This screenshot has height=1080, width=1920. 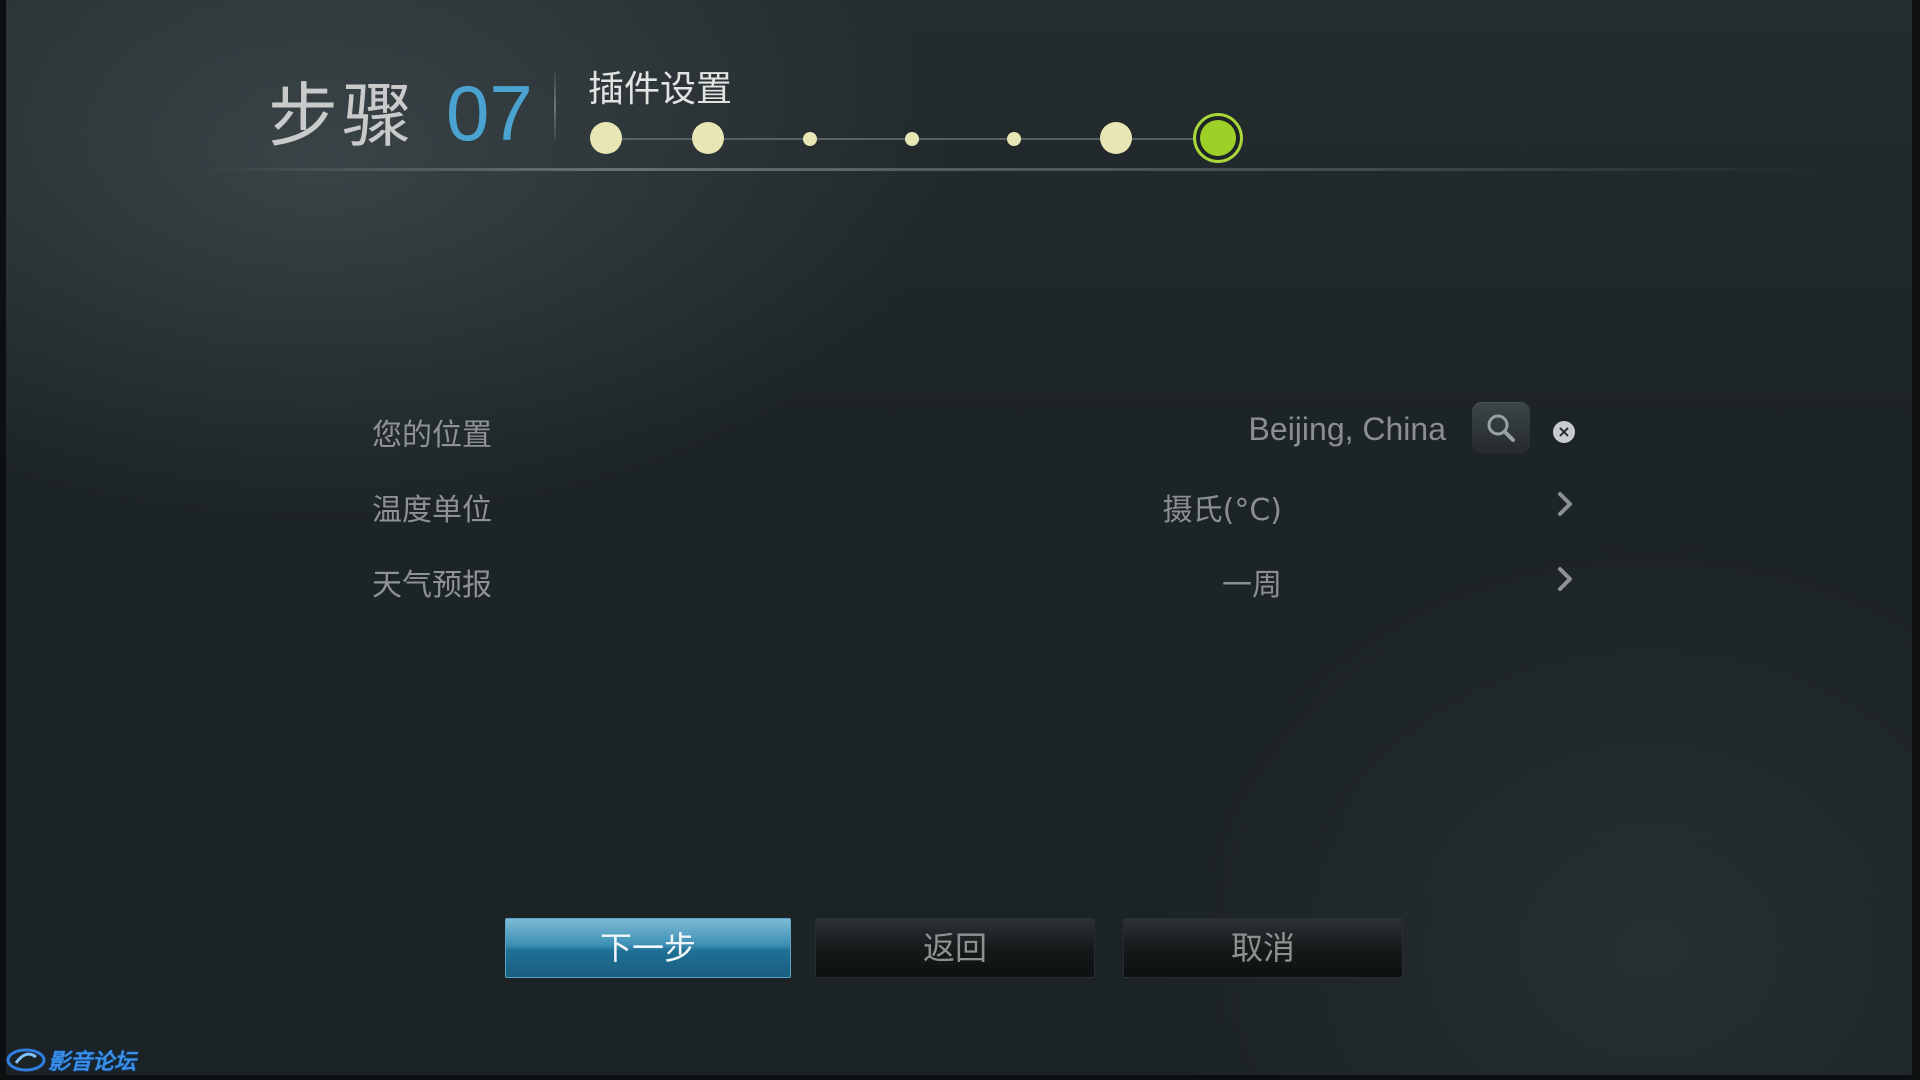 What do you see at coordinates (1916, 540) in the screenshot?
I see `screen-edge-right` at bounding box center [1916, 540].